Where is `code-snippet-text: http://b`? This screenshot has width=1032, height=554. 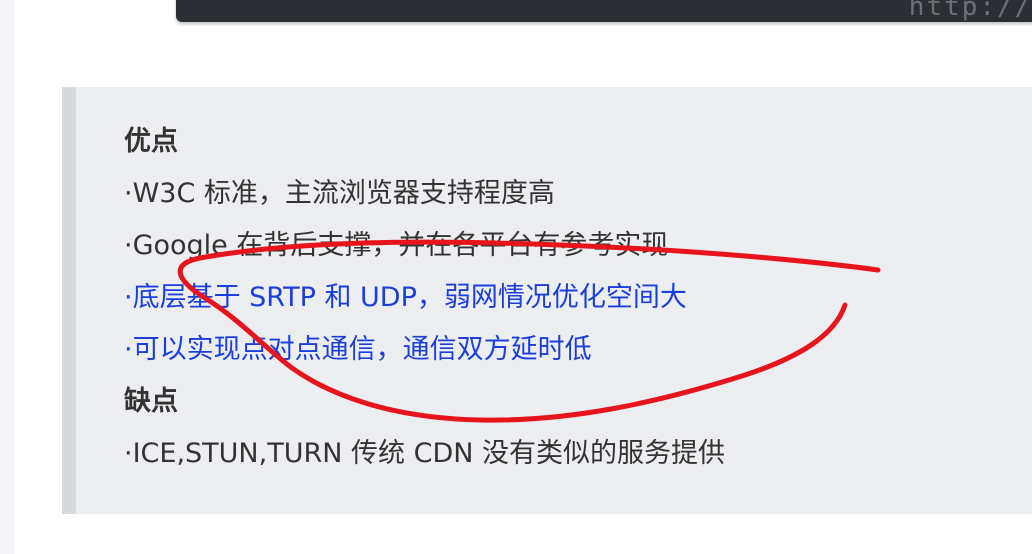 code-snippet-text: http://b is located at coordinates (970, 11).